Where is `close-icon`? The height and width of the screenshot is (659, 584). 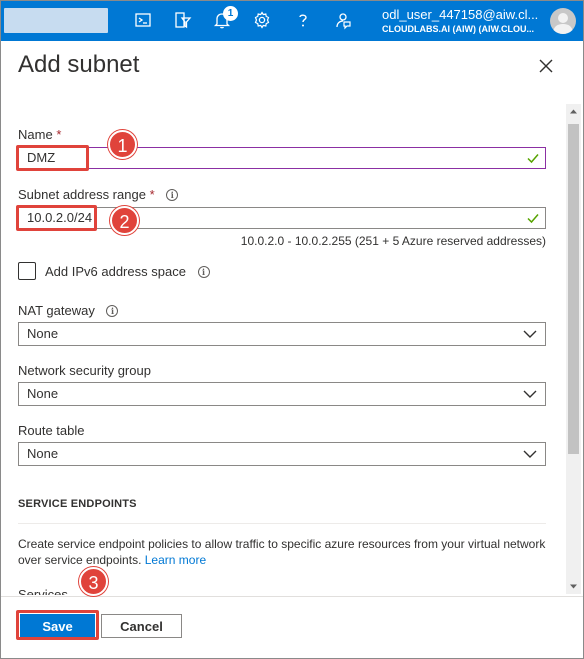 close-icon is located at coordinates (546, 66).